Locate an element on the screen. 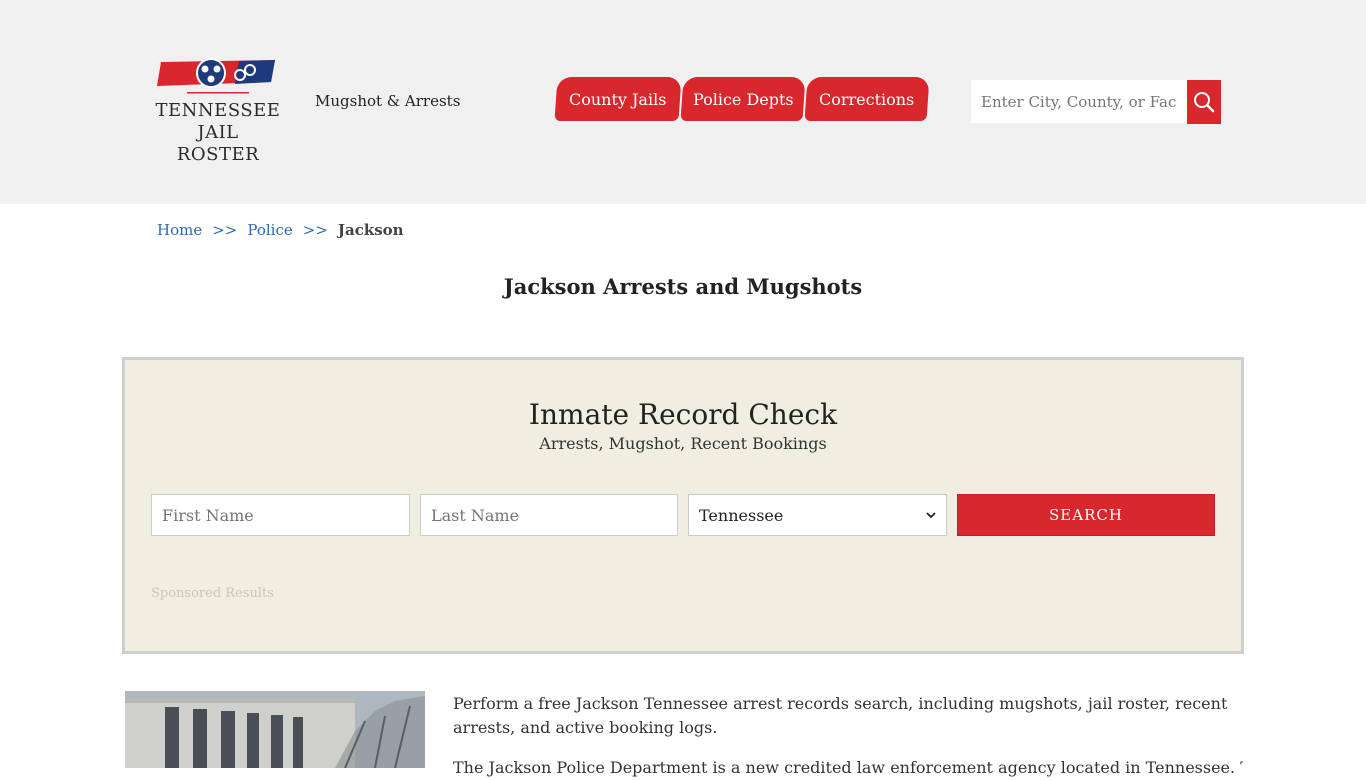 This screenshot has width=1366, height=780. nav-corrections-label: Corrections is located at coordinates (867, 99).